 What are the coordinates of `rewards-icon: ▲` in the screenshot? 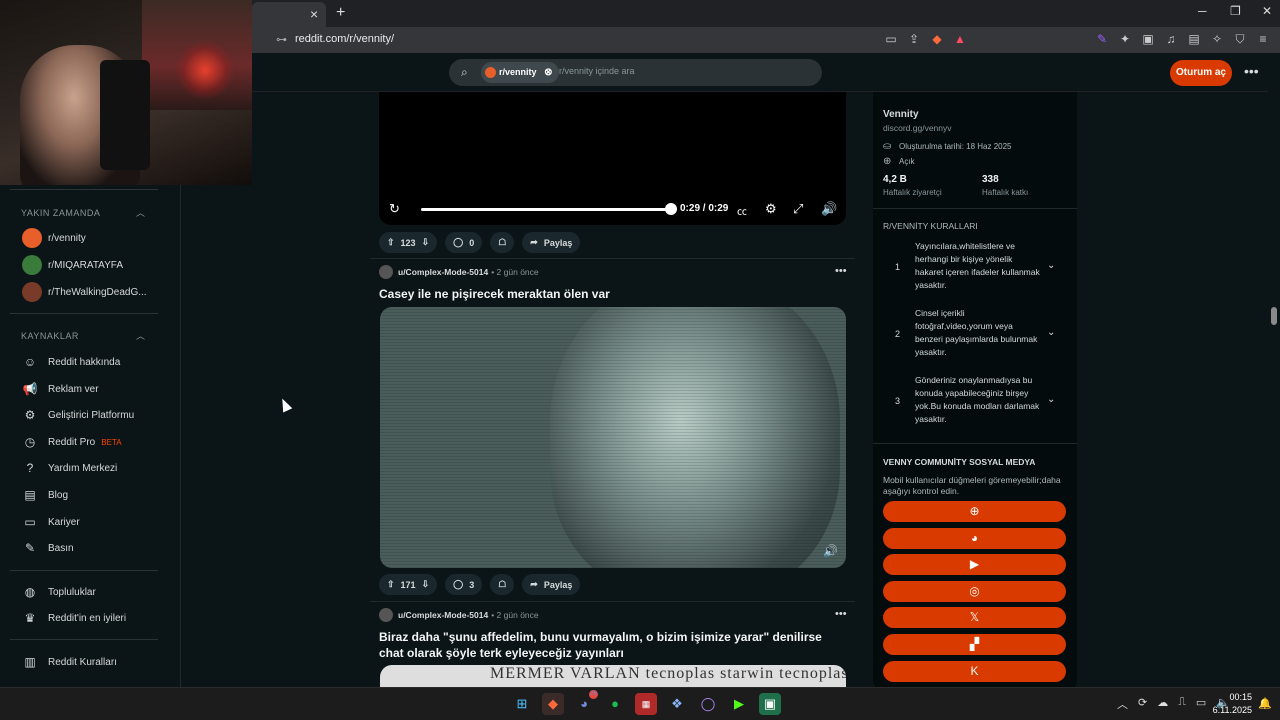 It's located at (960, 39).